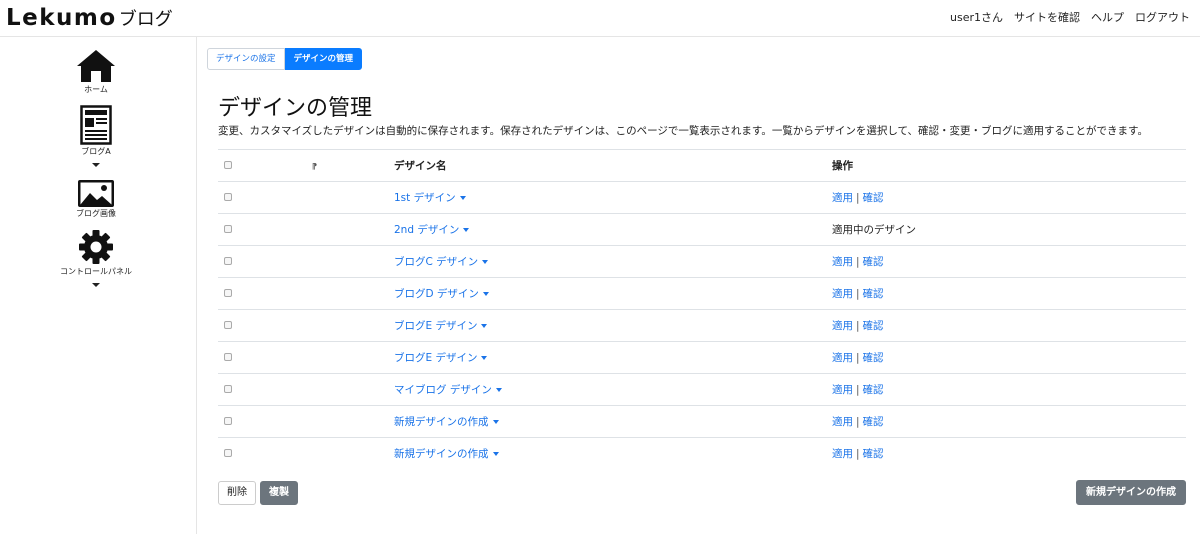 The image size is (1200, 534). What do you see at coordinates (443, 390) in the screenshot?
I see `design-name: マイブログ デザイン` at bounding box center [443, 390].